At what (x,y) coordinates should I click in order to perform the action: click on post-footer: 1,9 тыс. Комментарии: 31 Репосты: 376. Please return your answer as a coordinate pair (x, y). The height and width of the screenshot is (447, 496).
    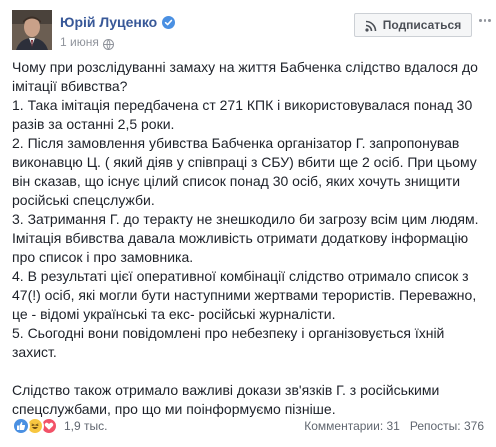
    Looking at the image, I should click on (248, 426).